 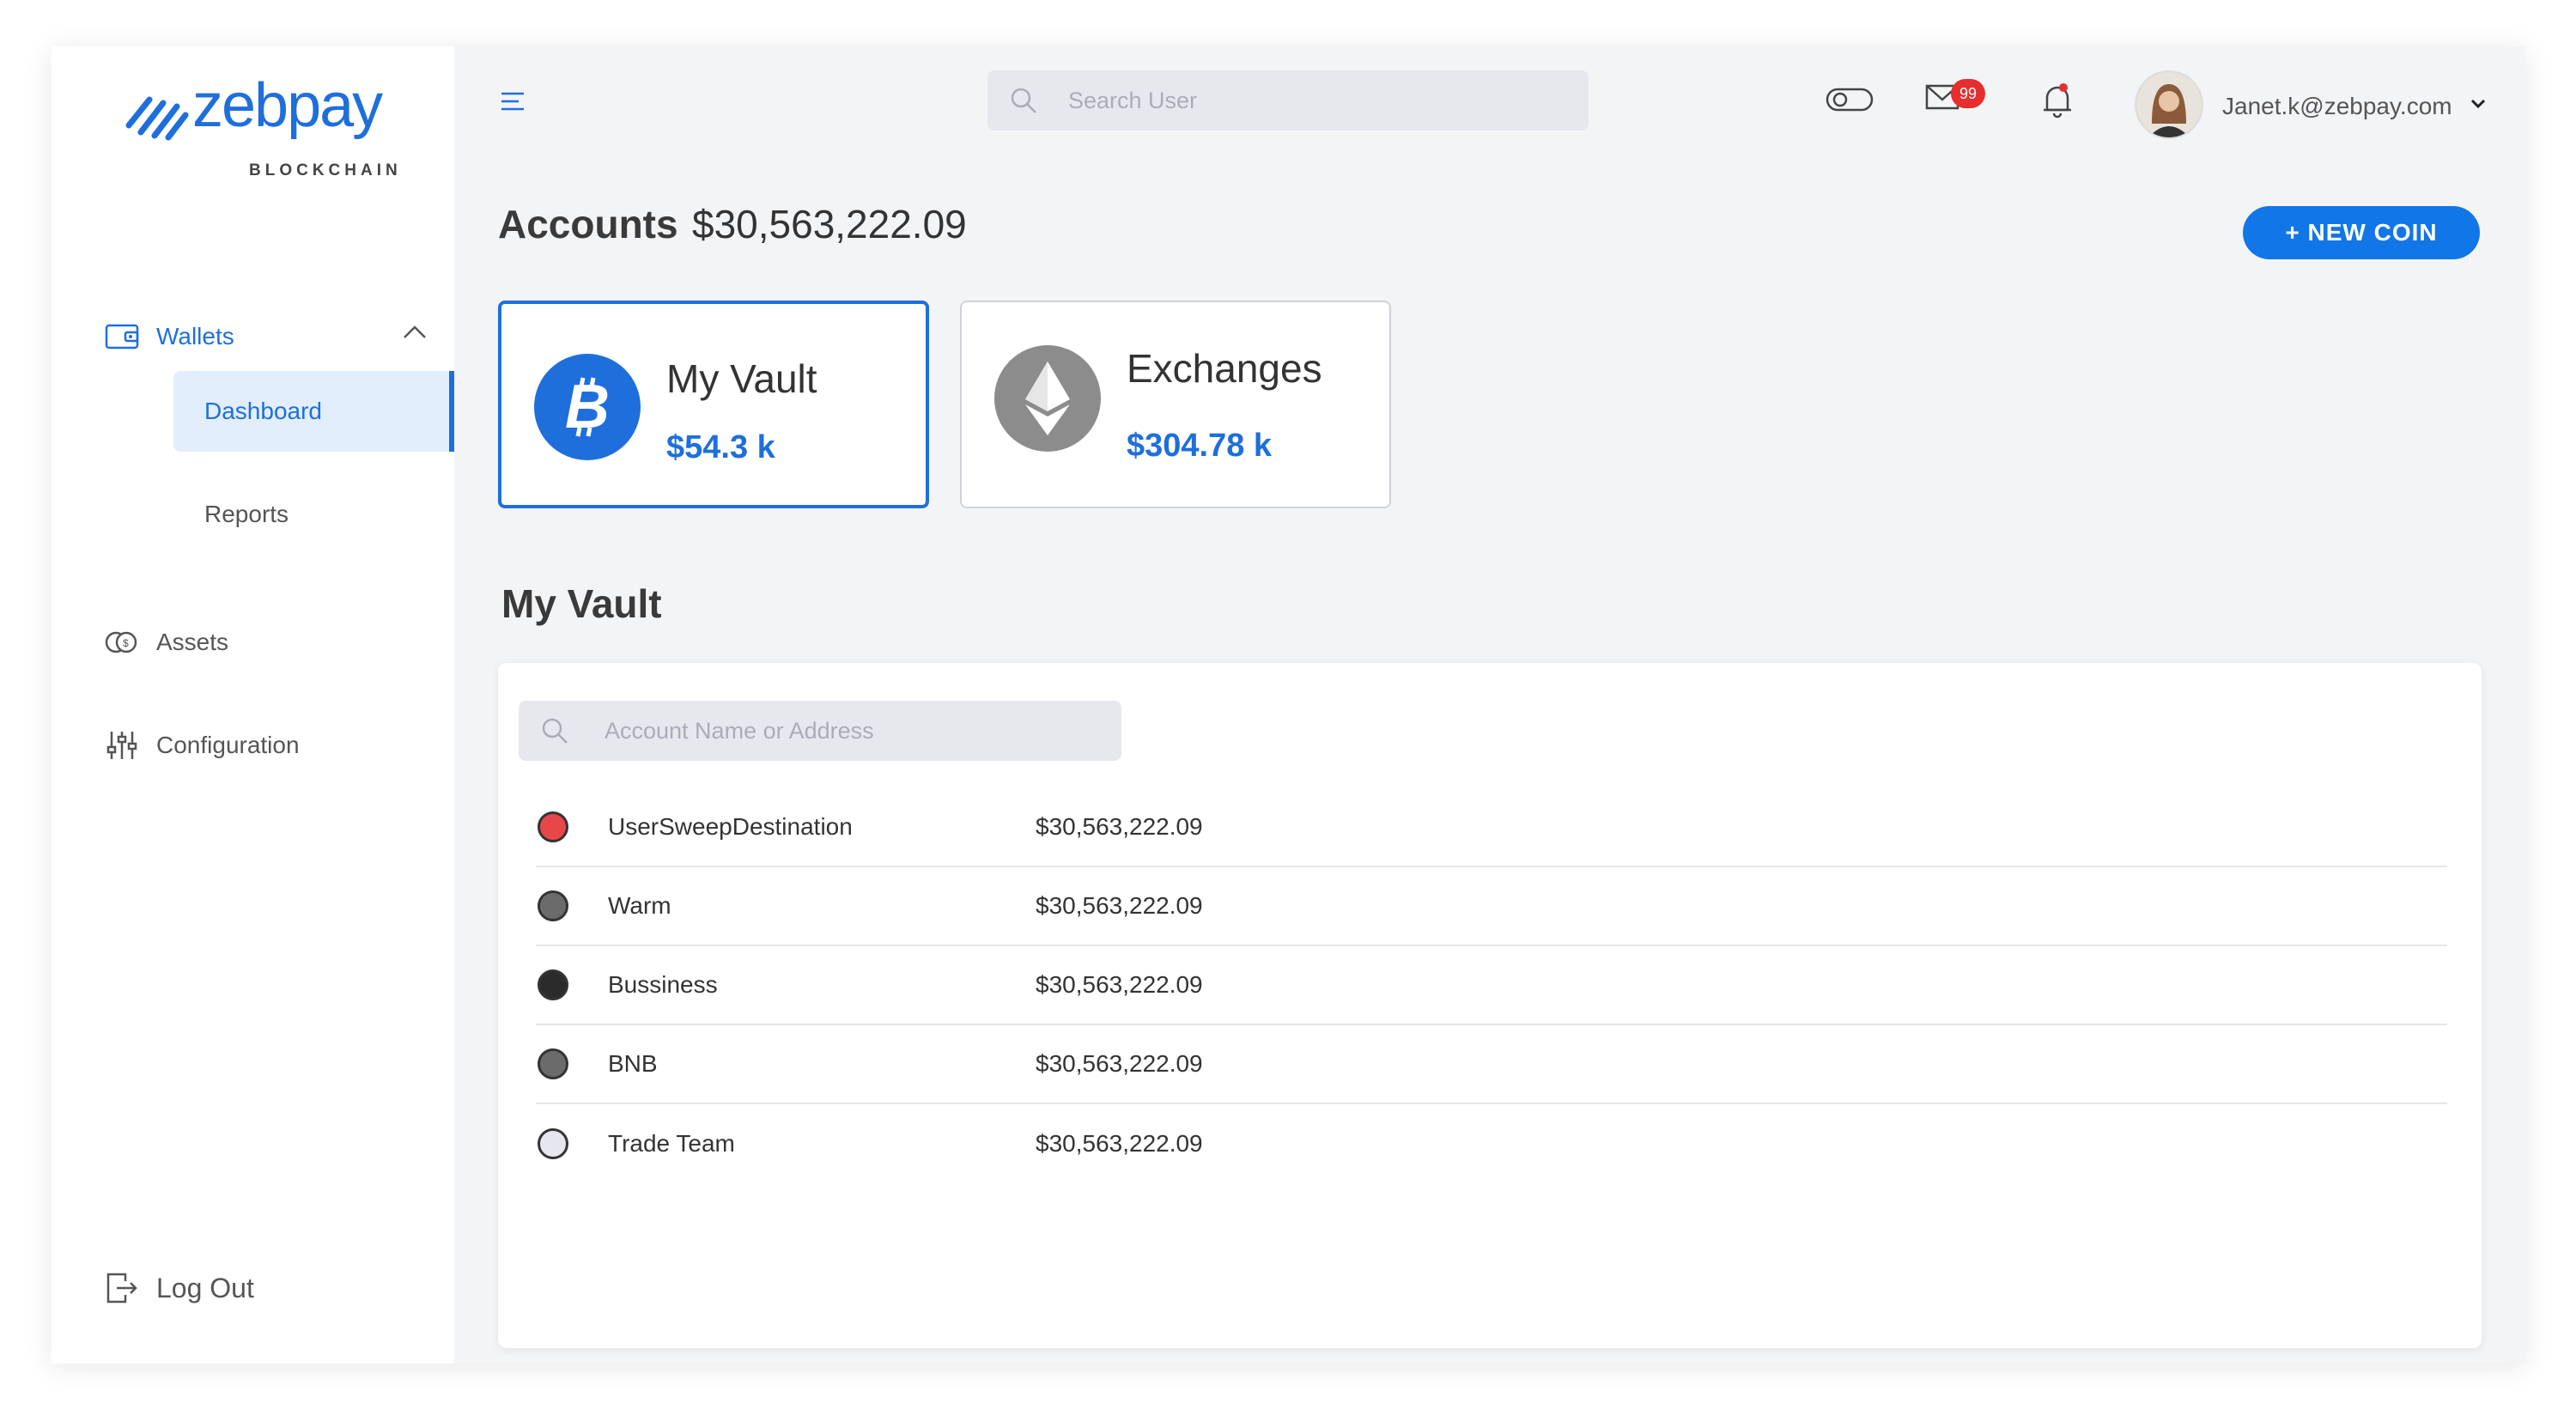 What do you see at coordinates (325, 170) in the screenshot?
I see `brand-subtitle: BLOCKCHAIN` at bounding box center [325, 170].